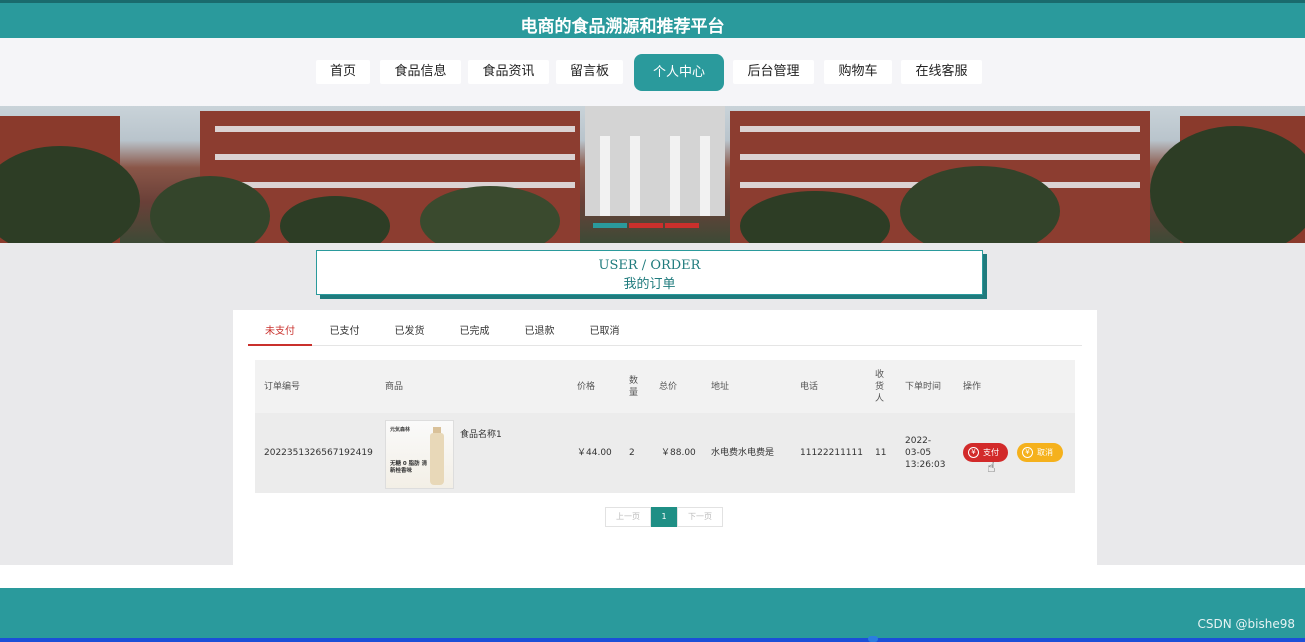  What do you see at coordinates (873, 639) in the screenshot?
I see `scrollbar-thumb` at bounding box center [873, 639].